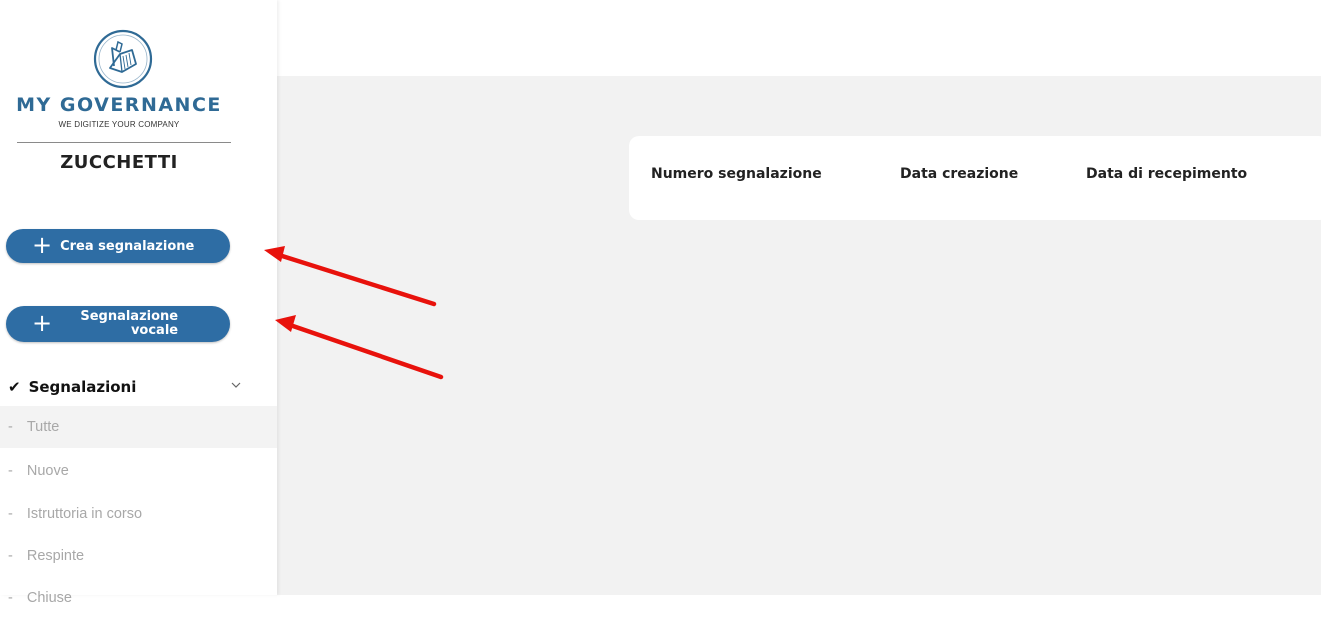  What do you see at coordinates (799, 38) in the screenshot?
I see `top-bar` at bounding box center [799, 38].